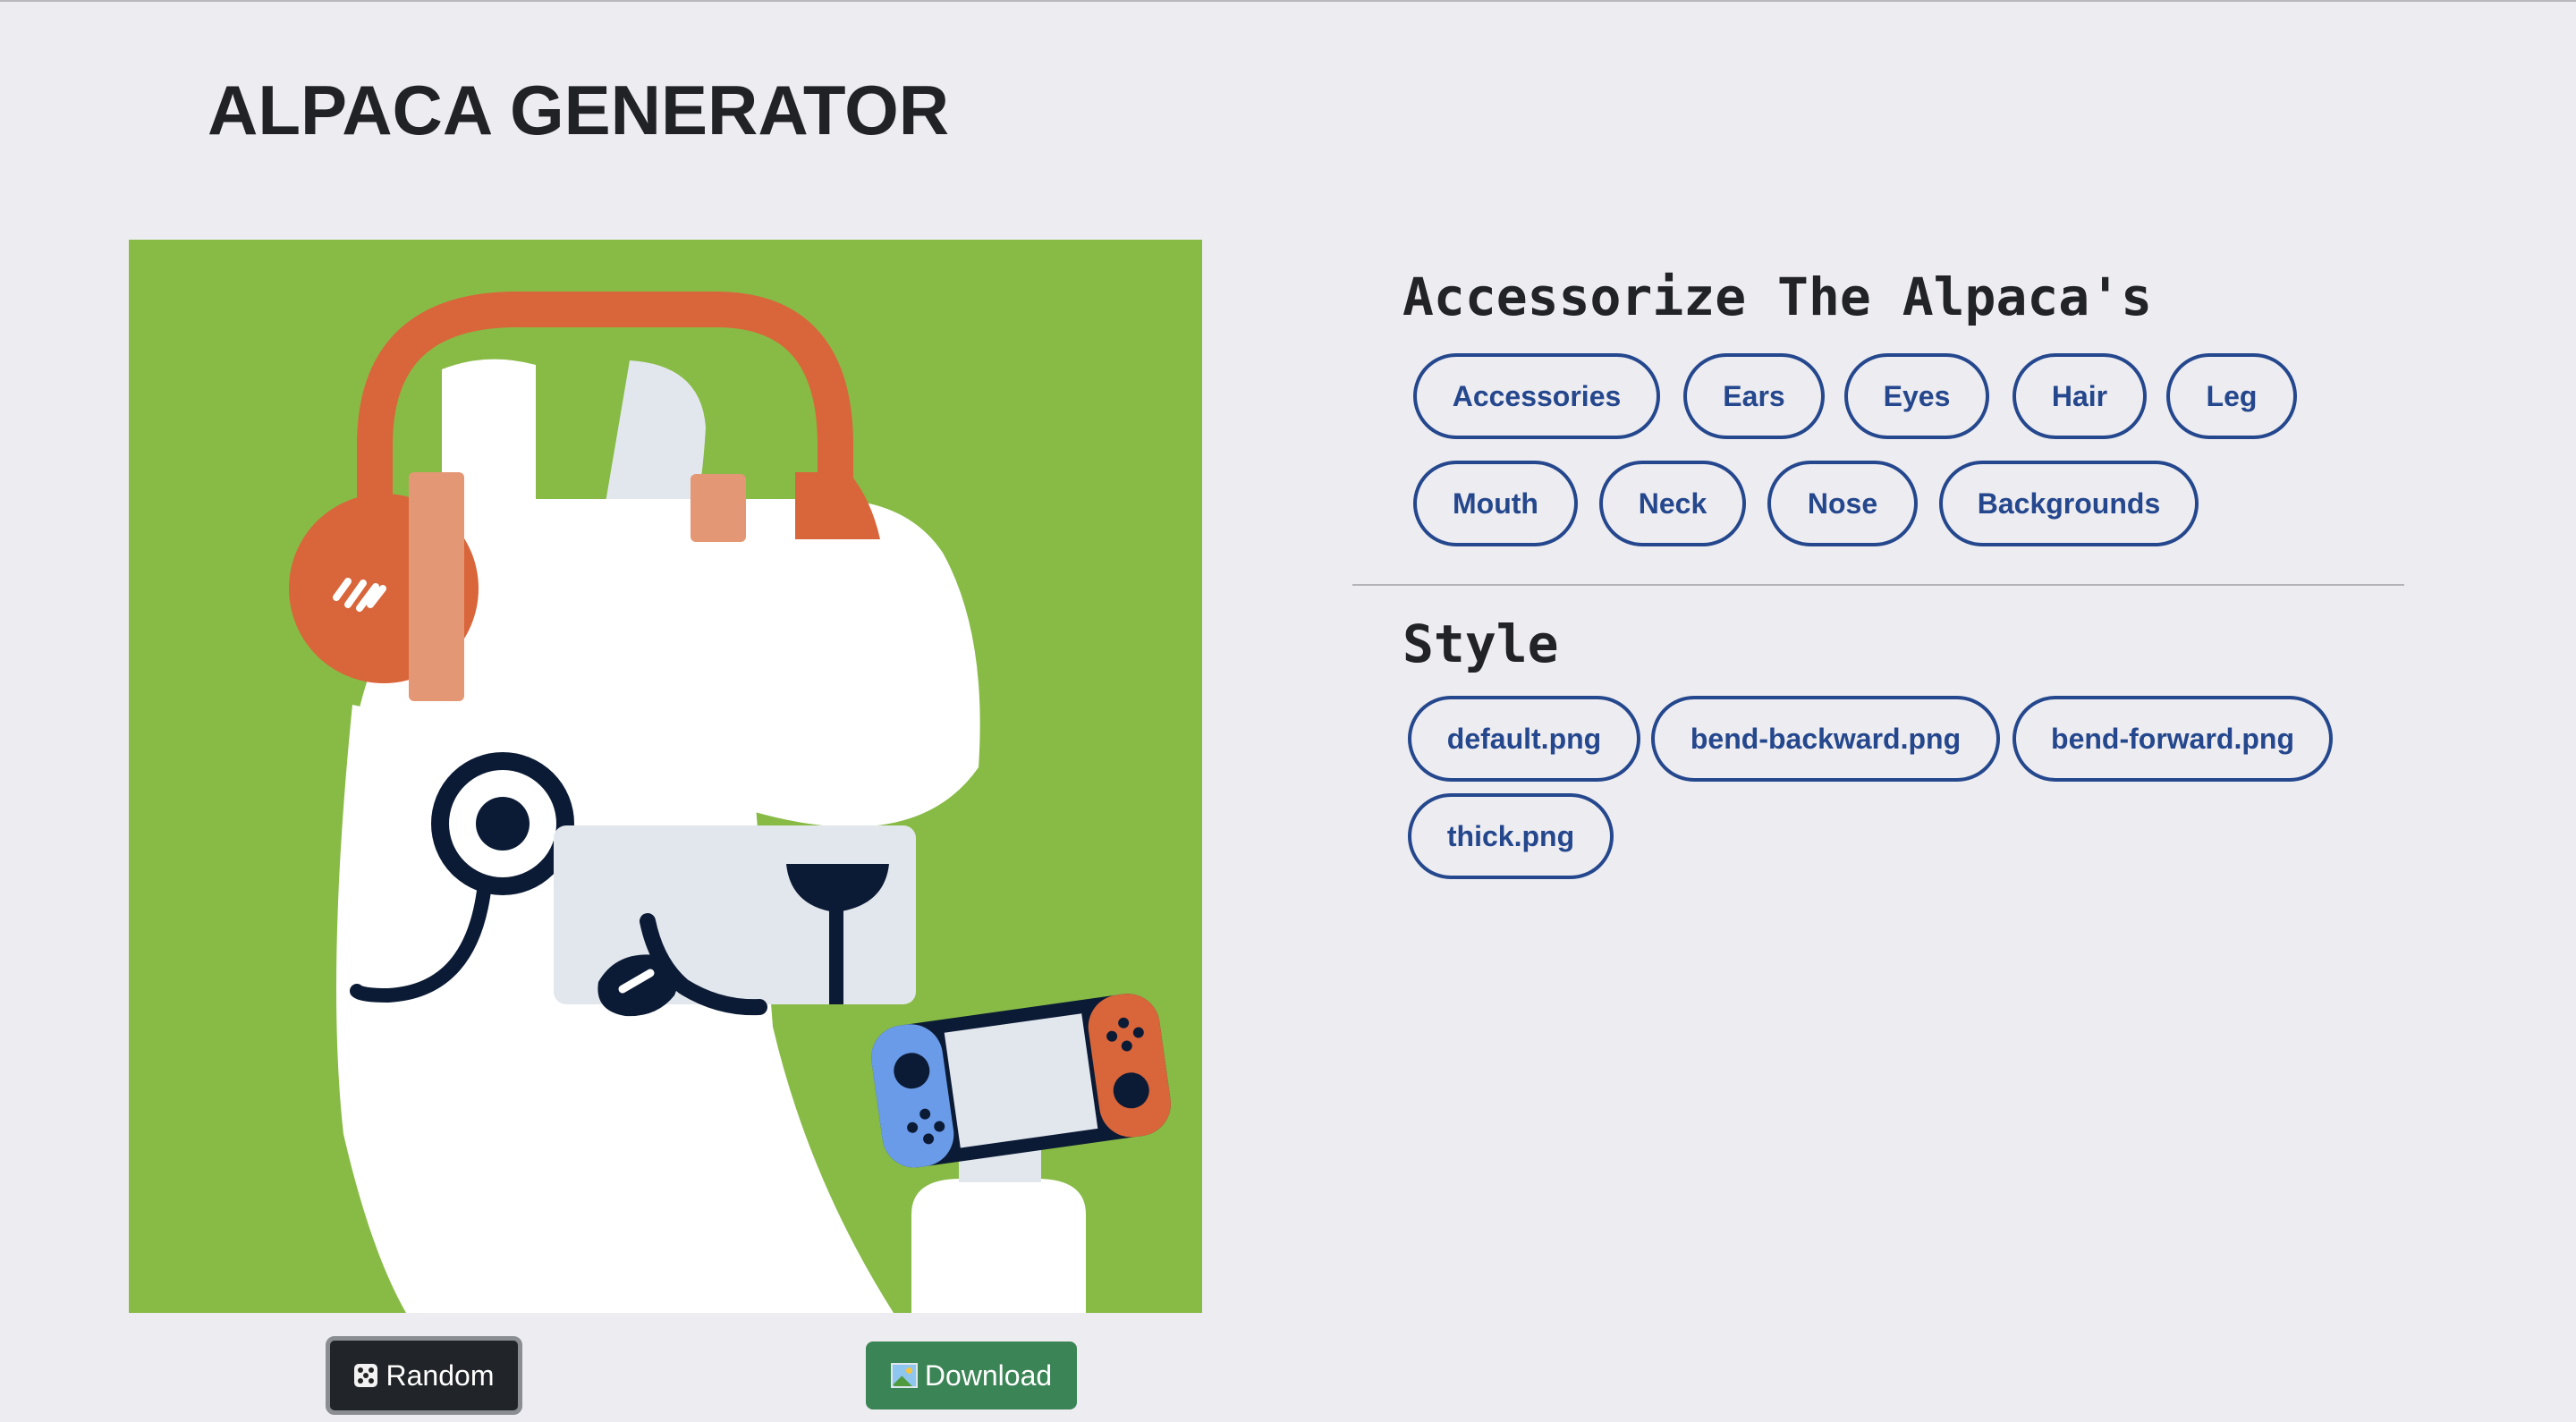 The height and width of the screenshot is (1422, 2576). I want to click on download-button: Download, so click(971, 1375).